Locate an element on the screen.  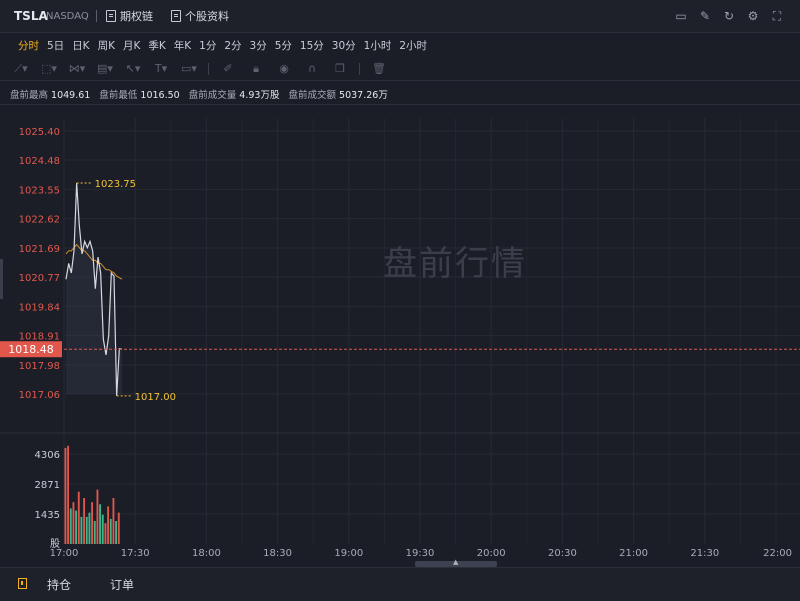
brush-icon: ✐ is located at coordinates (228, 69).